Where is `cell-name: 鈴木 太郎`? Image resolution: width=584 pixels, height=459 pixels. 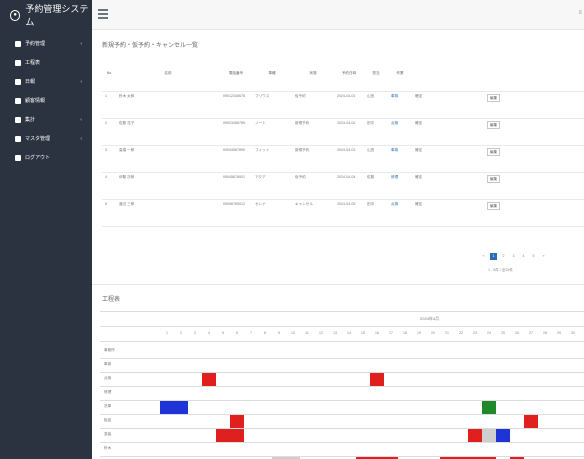 cell-name: 鈴木 太郎 is located at coordinates (168, 105).